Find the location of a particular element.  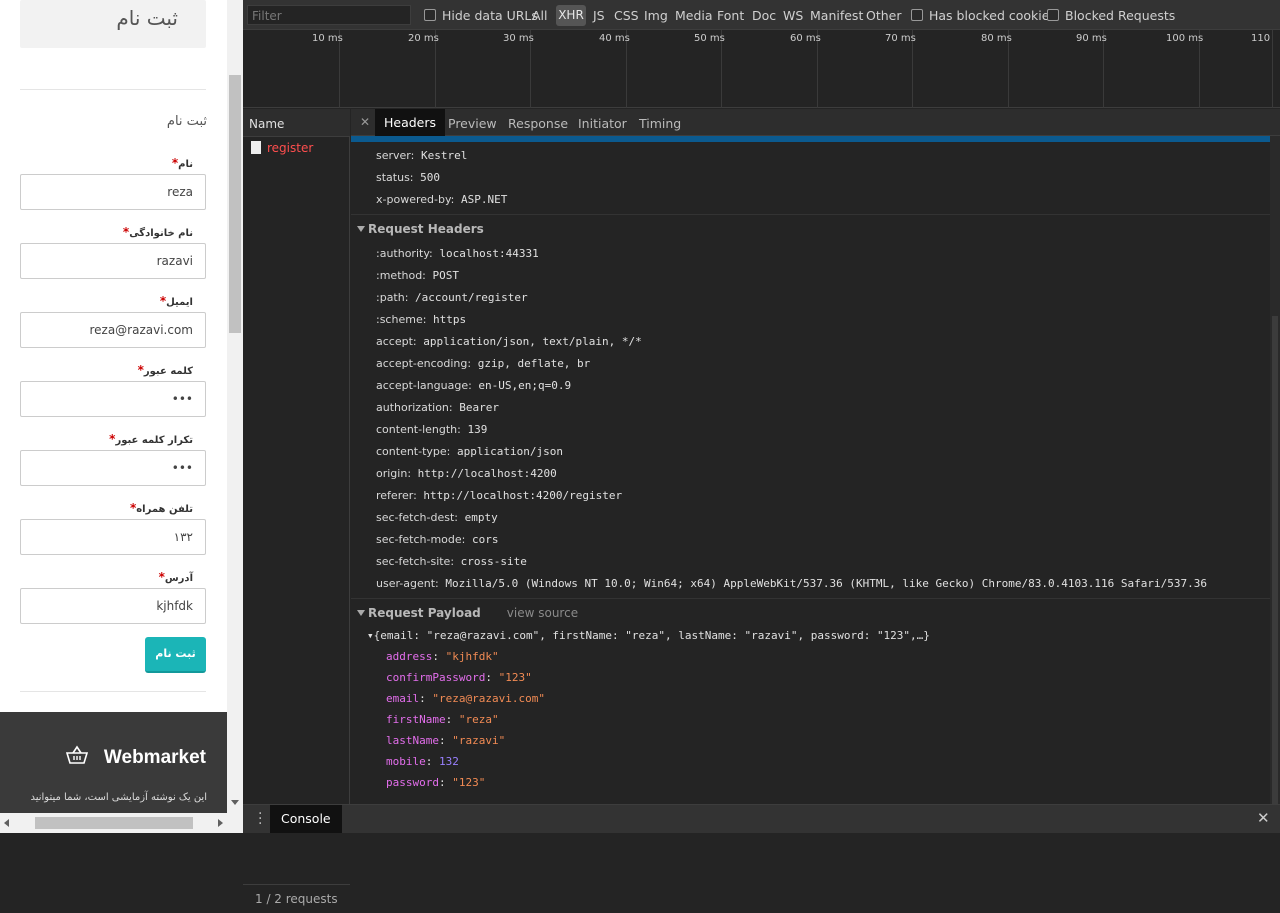

type-filter-ws: WS is located at coordinates (793, 15).